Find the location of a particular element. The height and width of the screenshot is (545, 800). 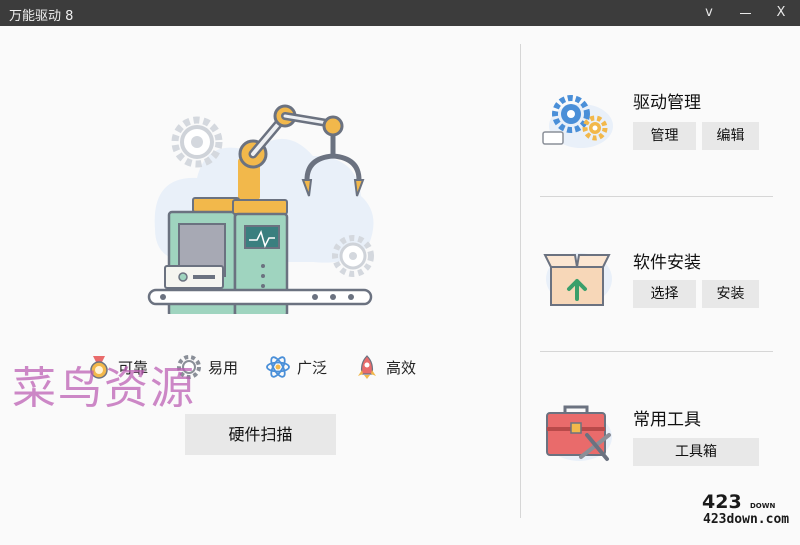

site-logo-watermark: 423 DOWN is located at coordinates (738, 501).